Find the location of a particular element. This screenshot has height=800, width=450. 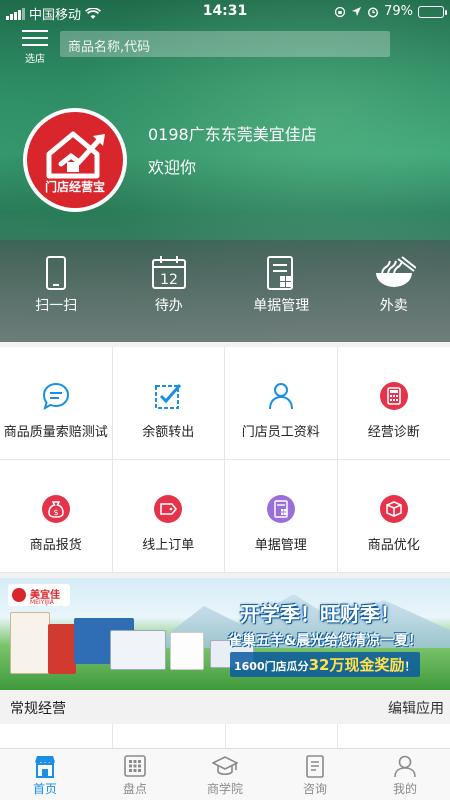

tab-inventory: 盘点 is located at coordinates (135, 774).